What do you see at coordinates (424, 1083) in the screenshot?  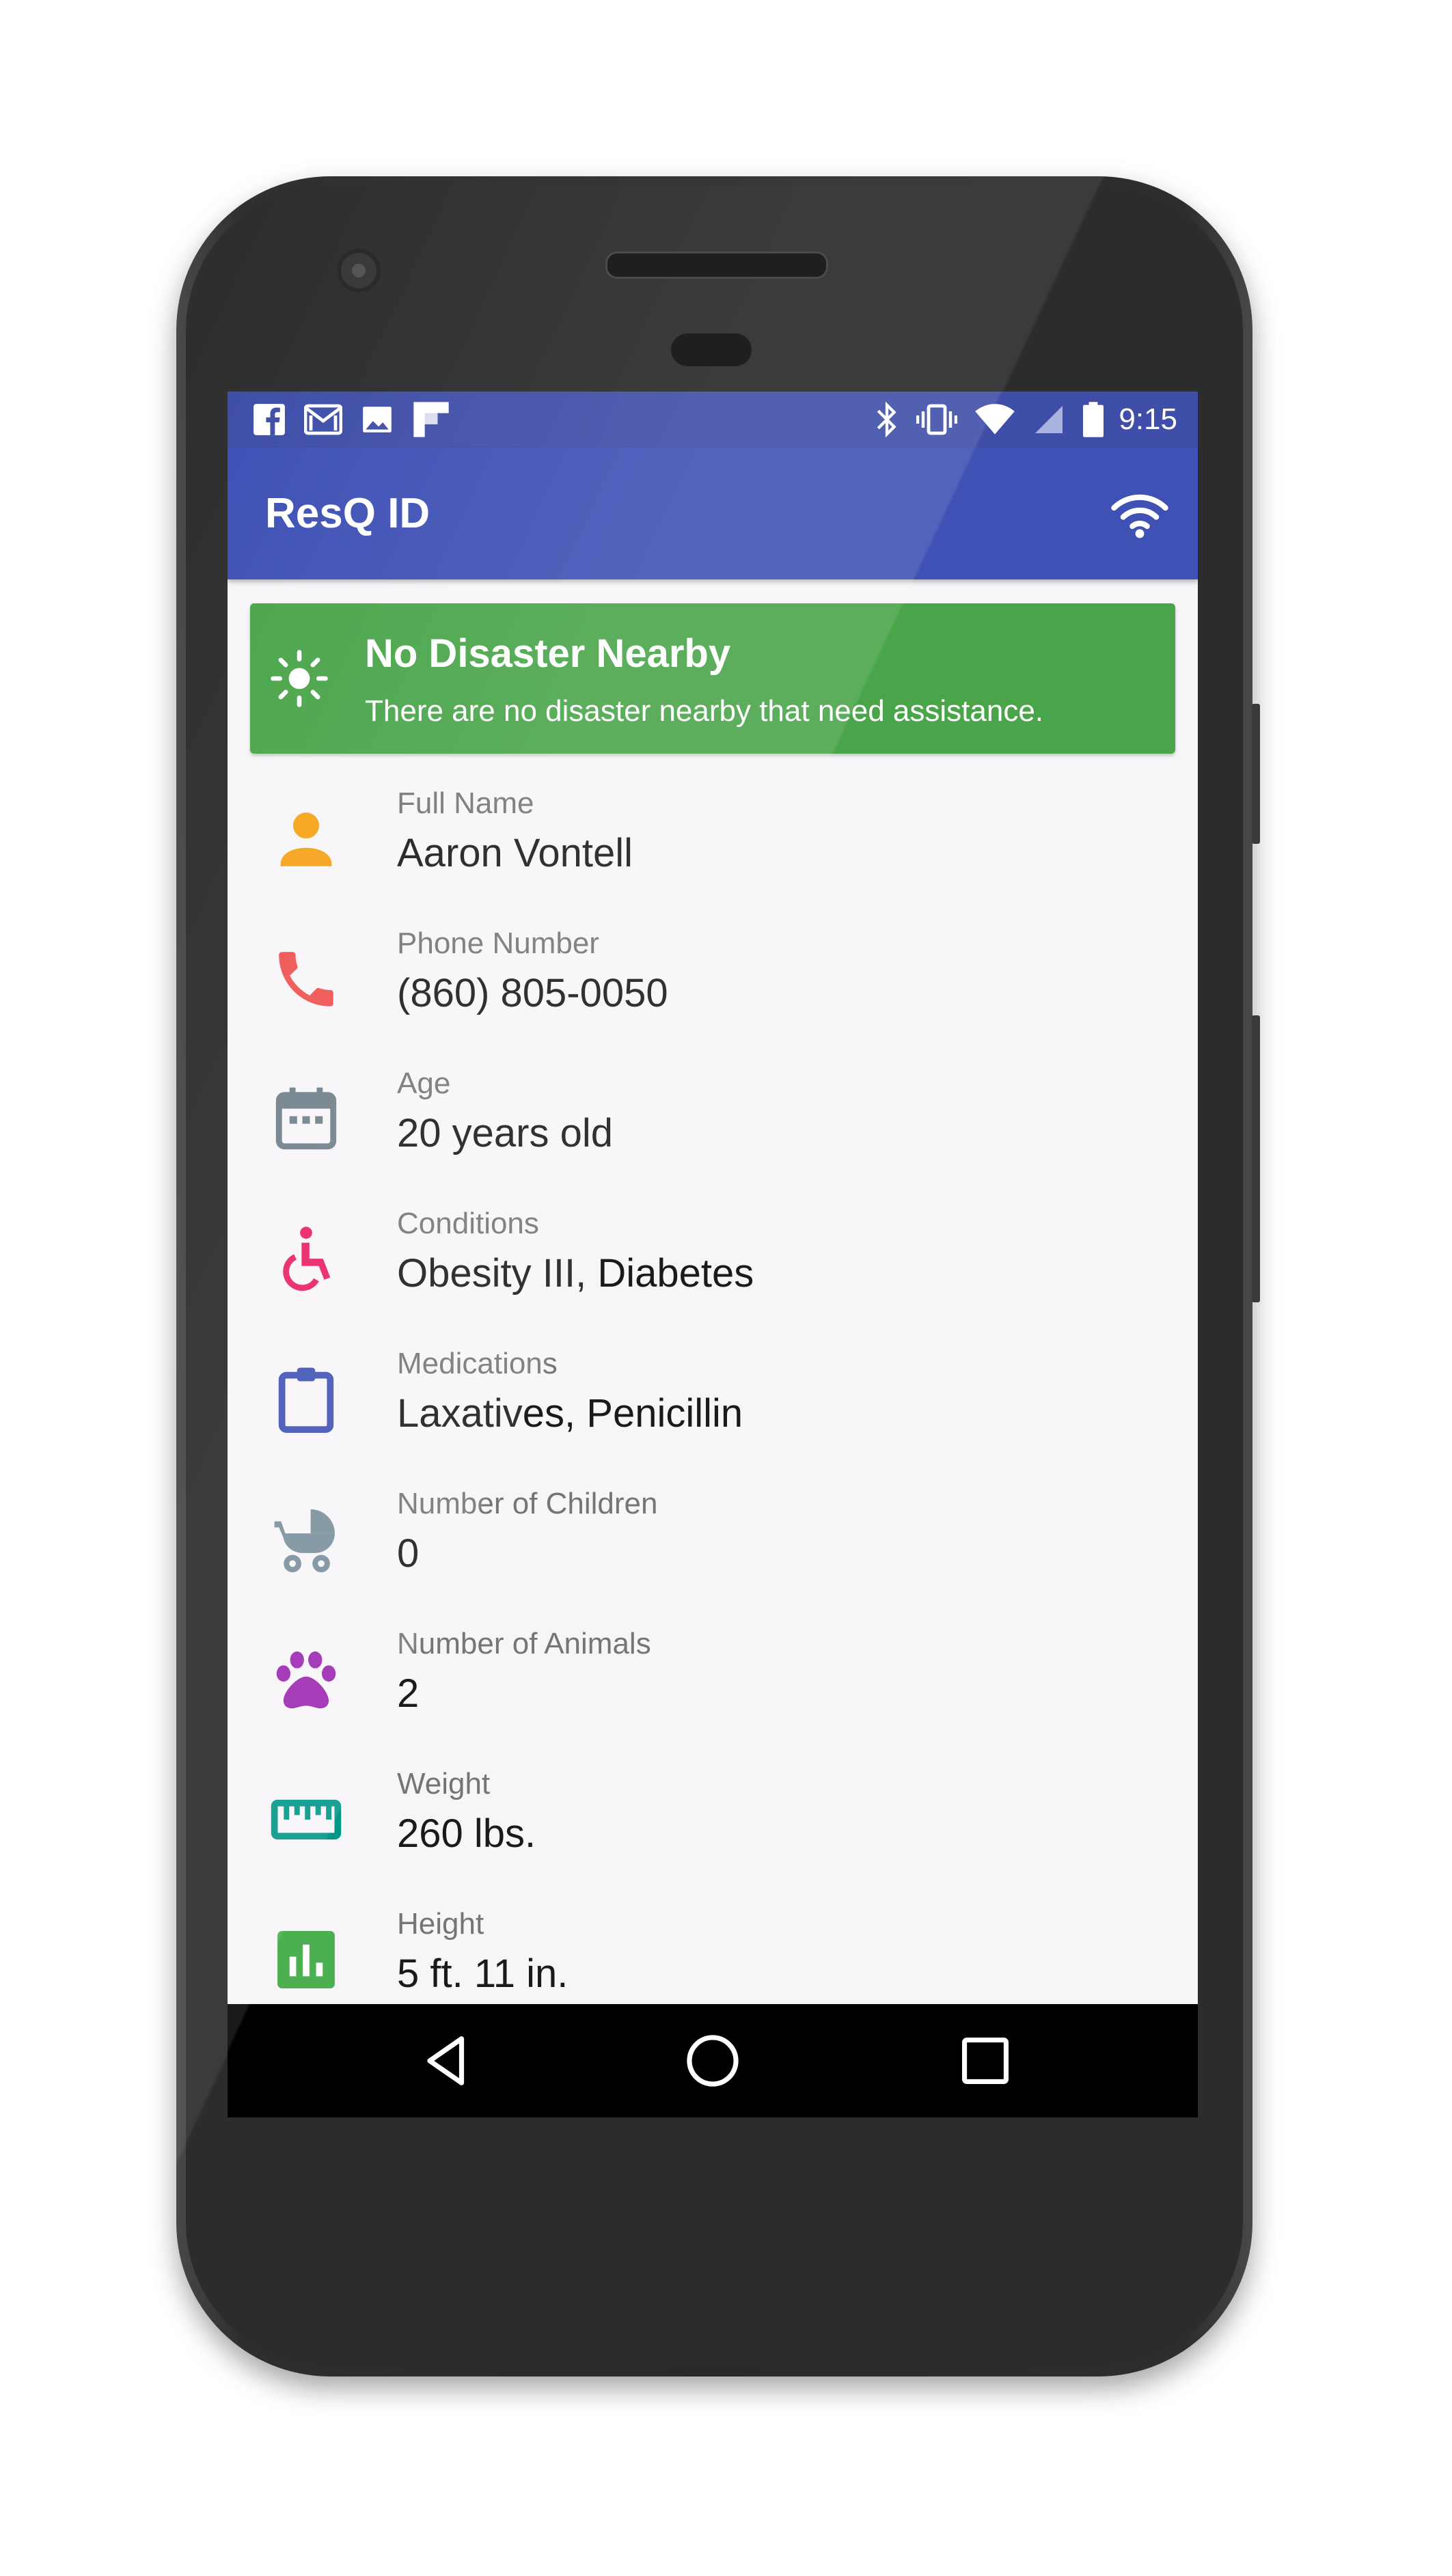 I see `field-label: Age` at bounding box center [424, 1083].